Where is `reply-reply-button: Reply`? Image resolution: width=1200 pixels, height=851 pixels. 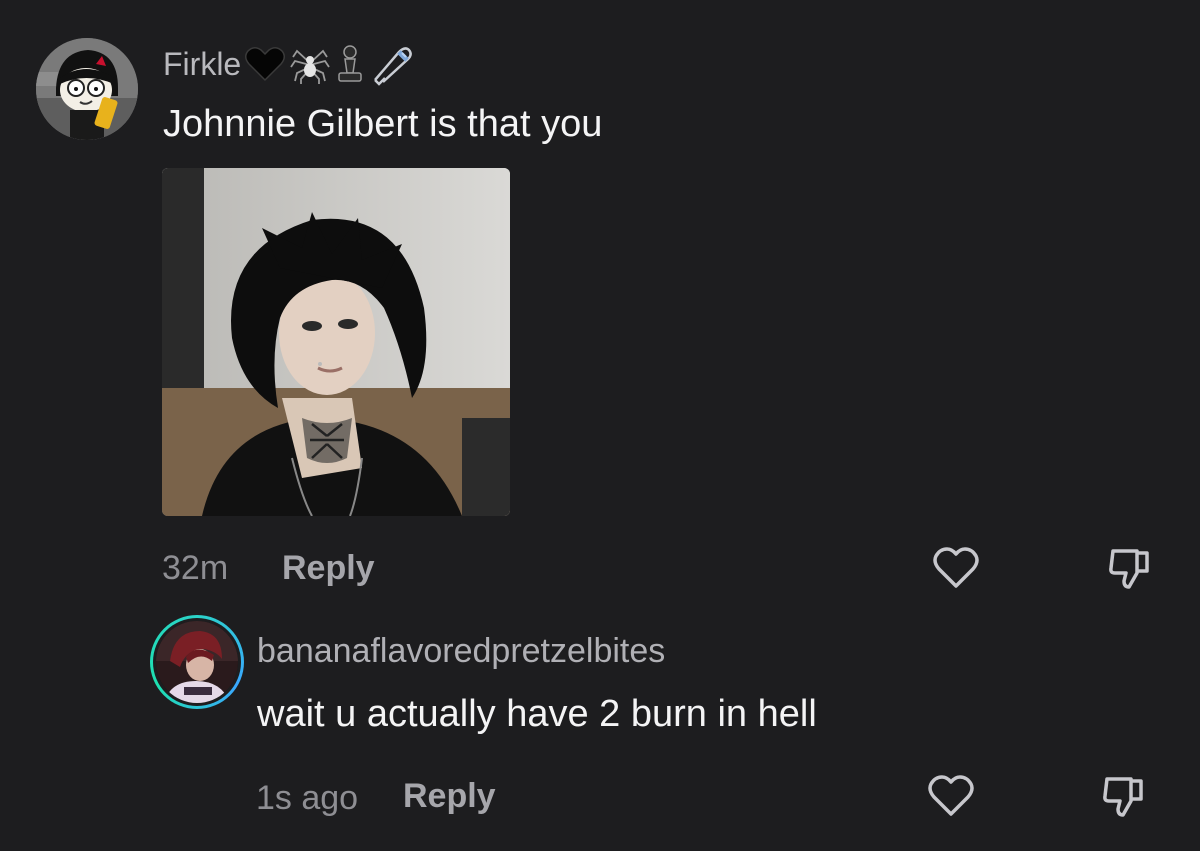 reply-reply-button: Reply is located at coordinates (449, 796).